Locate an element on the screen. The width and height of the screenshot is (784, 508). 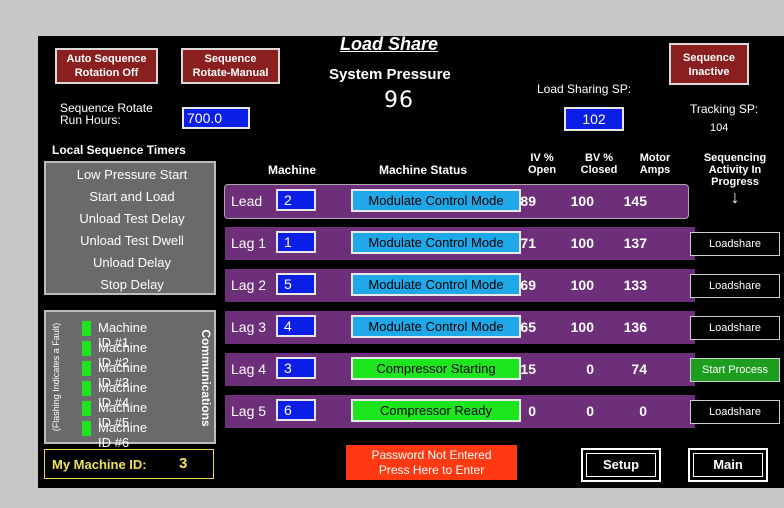
system-pressure-label: System Pressure is located at coordinates (390, 74).